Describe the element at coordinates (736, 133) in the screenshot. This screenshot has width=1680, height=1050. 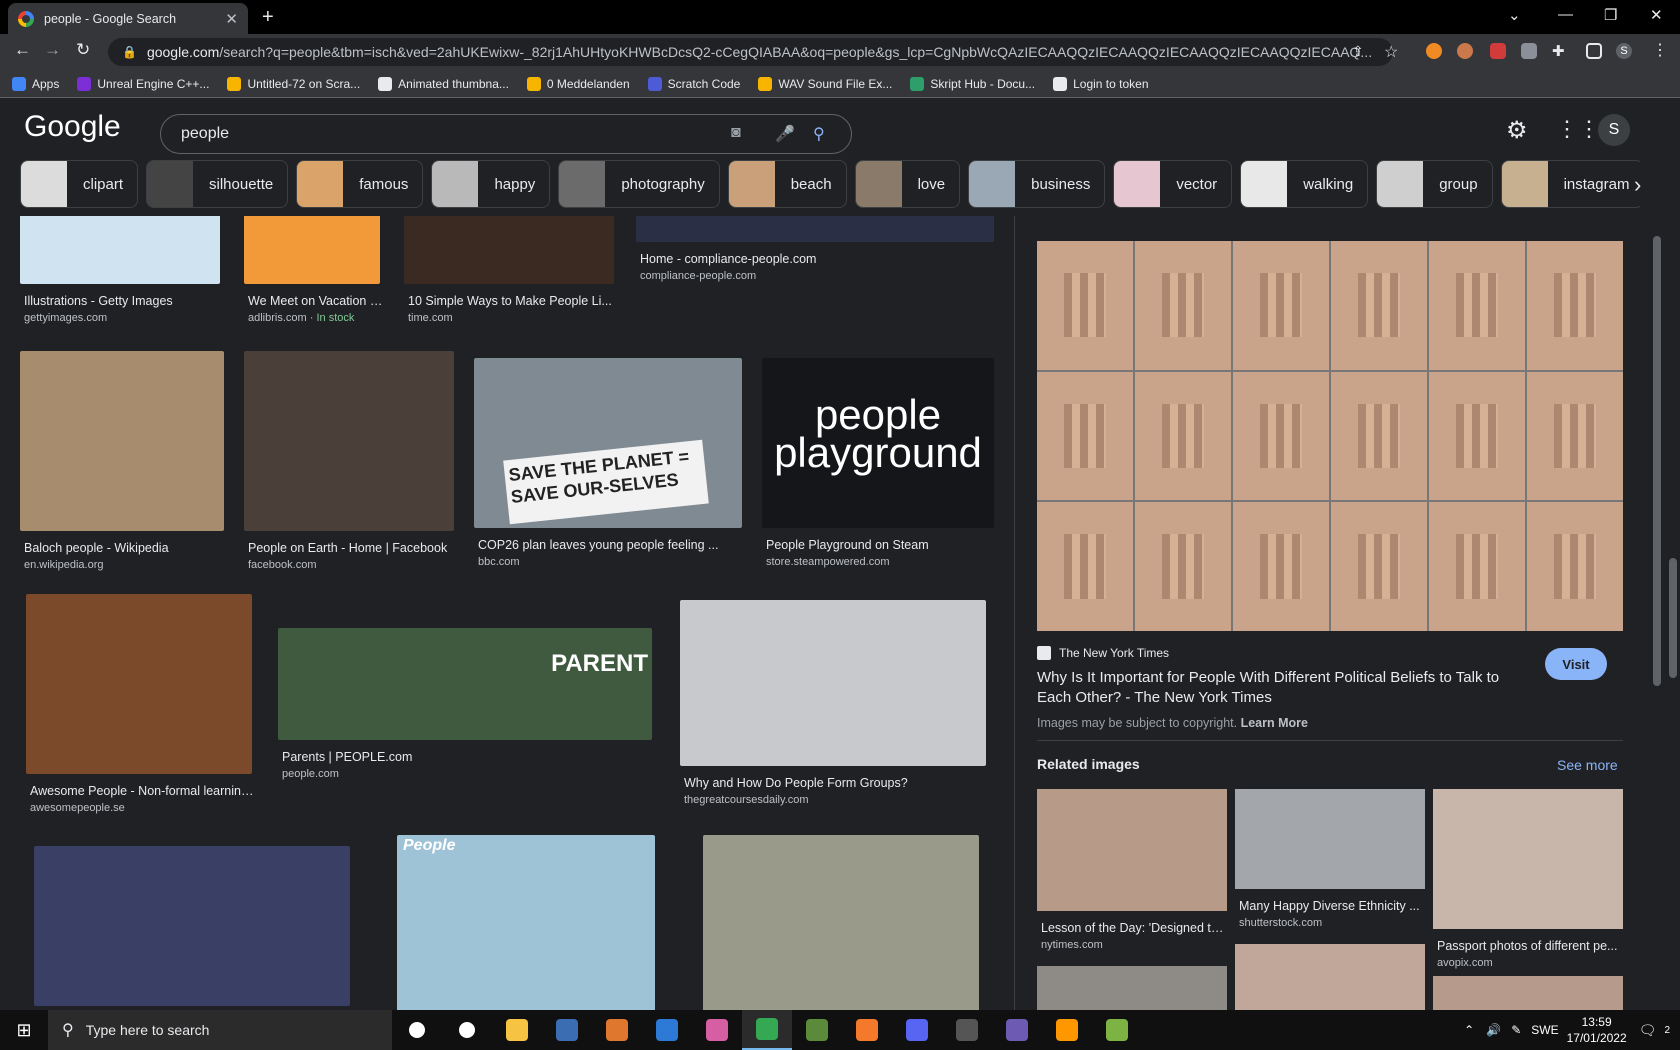
I see `camera-icon: ◙` at that location.